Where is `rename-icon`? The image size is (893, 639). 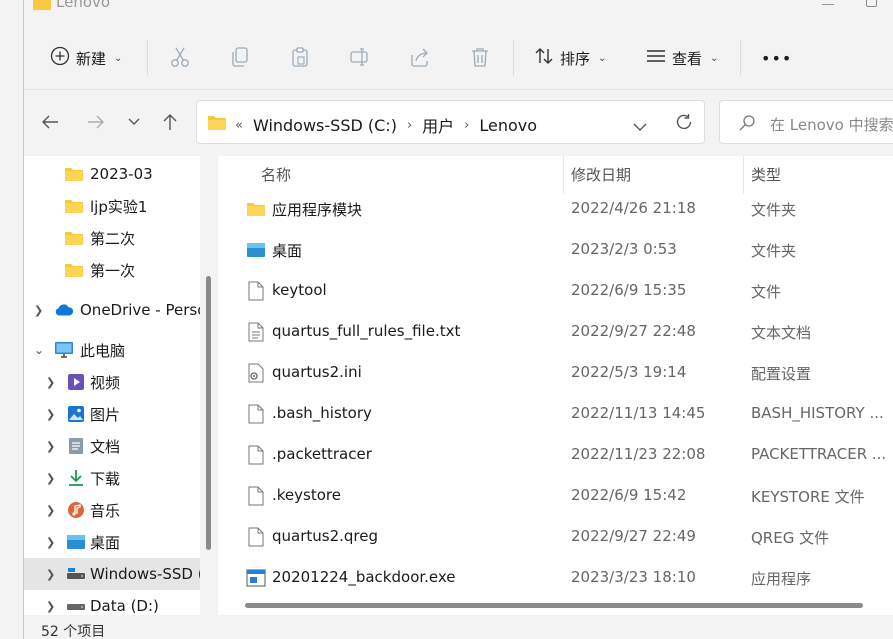
rename-icon is located at coordinates (360, 57).